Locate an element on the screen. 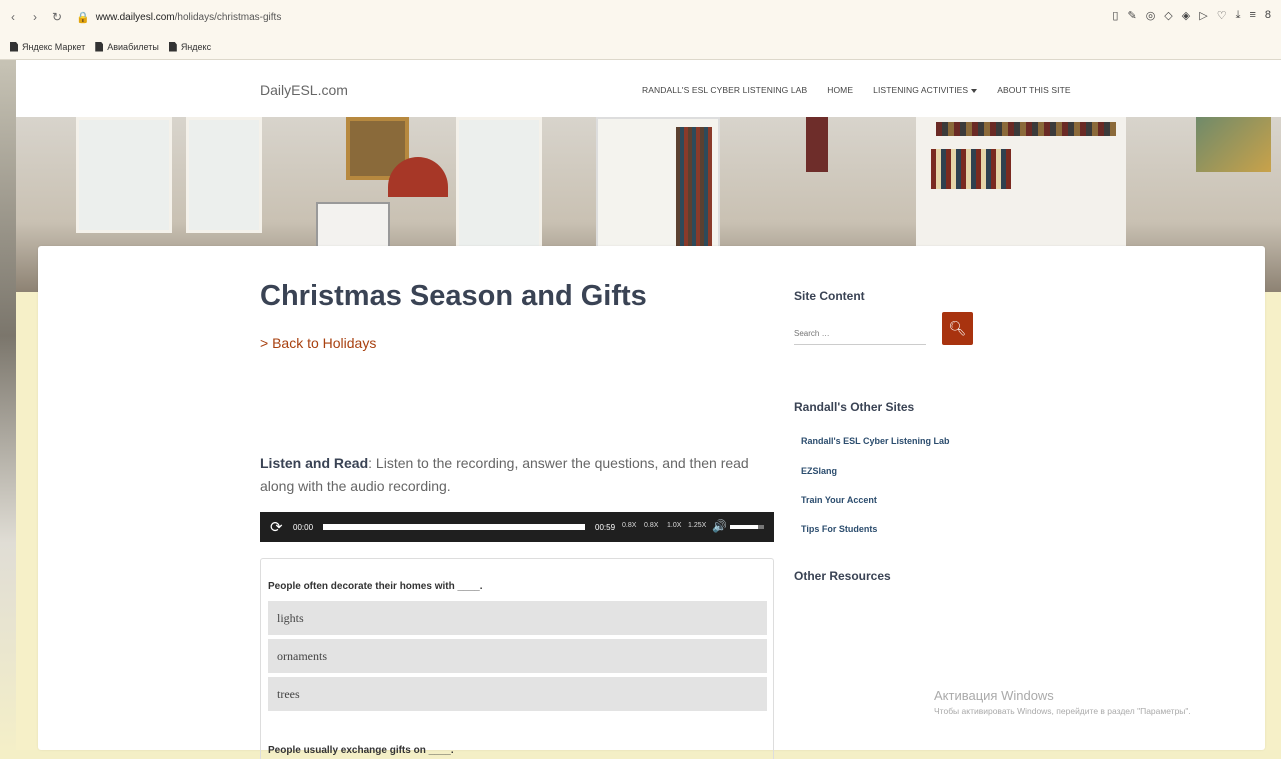  search-input is located at coordinates (860, 333).